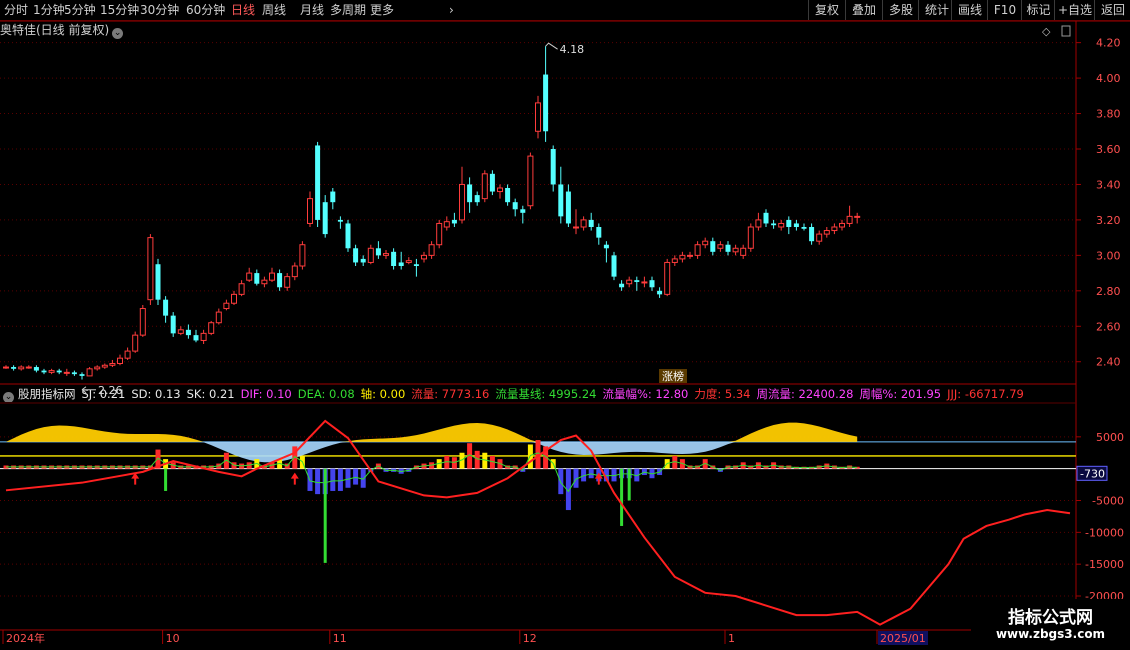 Image resolution: width=1130 pixels, height=650 pixels. I want to click on price-tick-label: 3.60, so click(1108, 149).